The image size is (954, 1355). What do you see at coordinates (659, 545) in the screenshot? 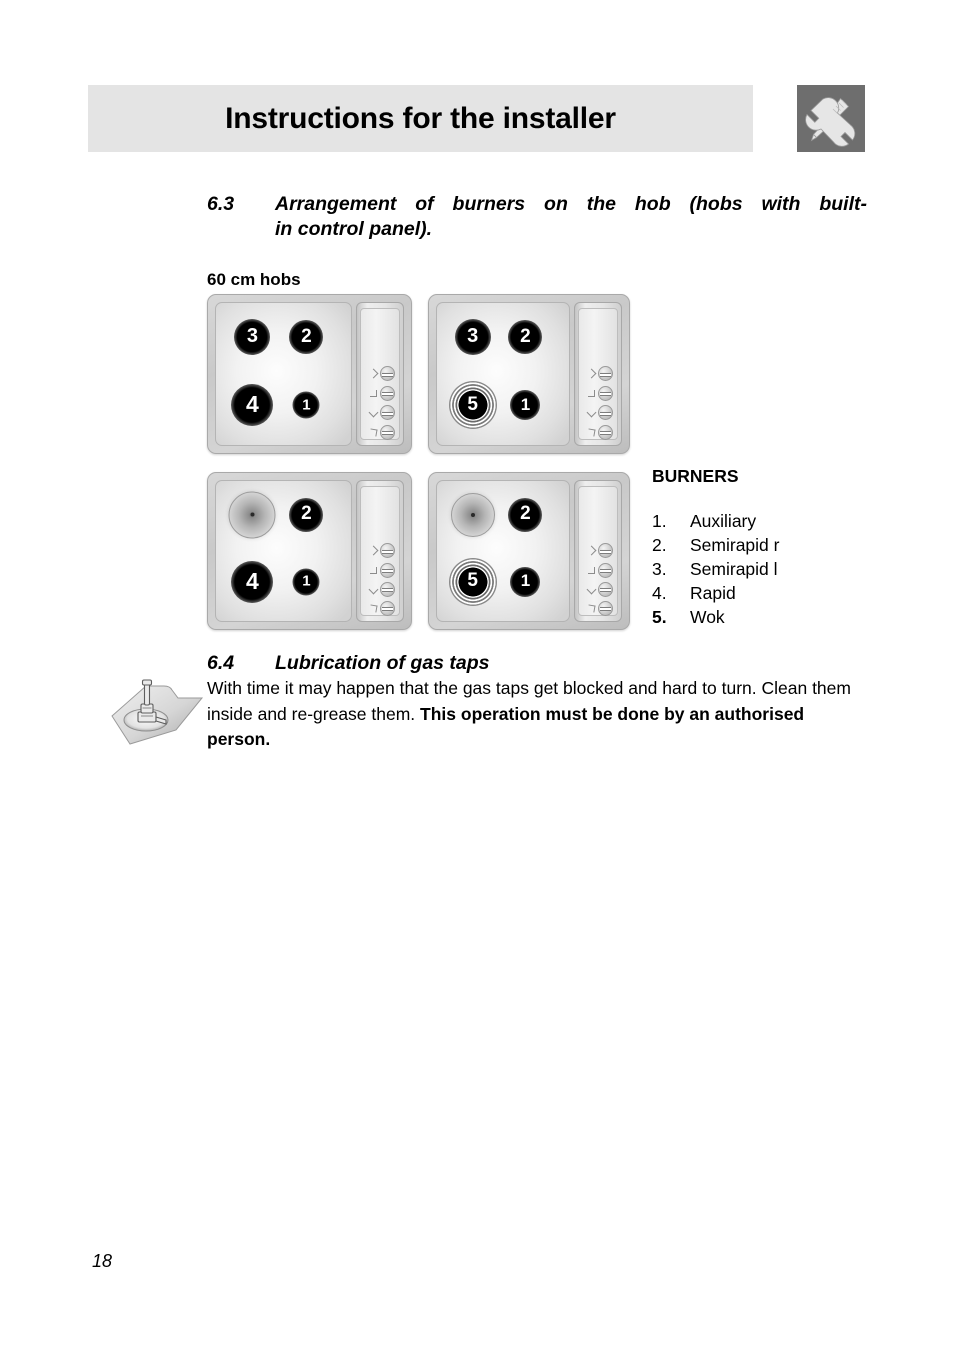
I see `legend-item-number: 2.` at bounding box center [659, 545].